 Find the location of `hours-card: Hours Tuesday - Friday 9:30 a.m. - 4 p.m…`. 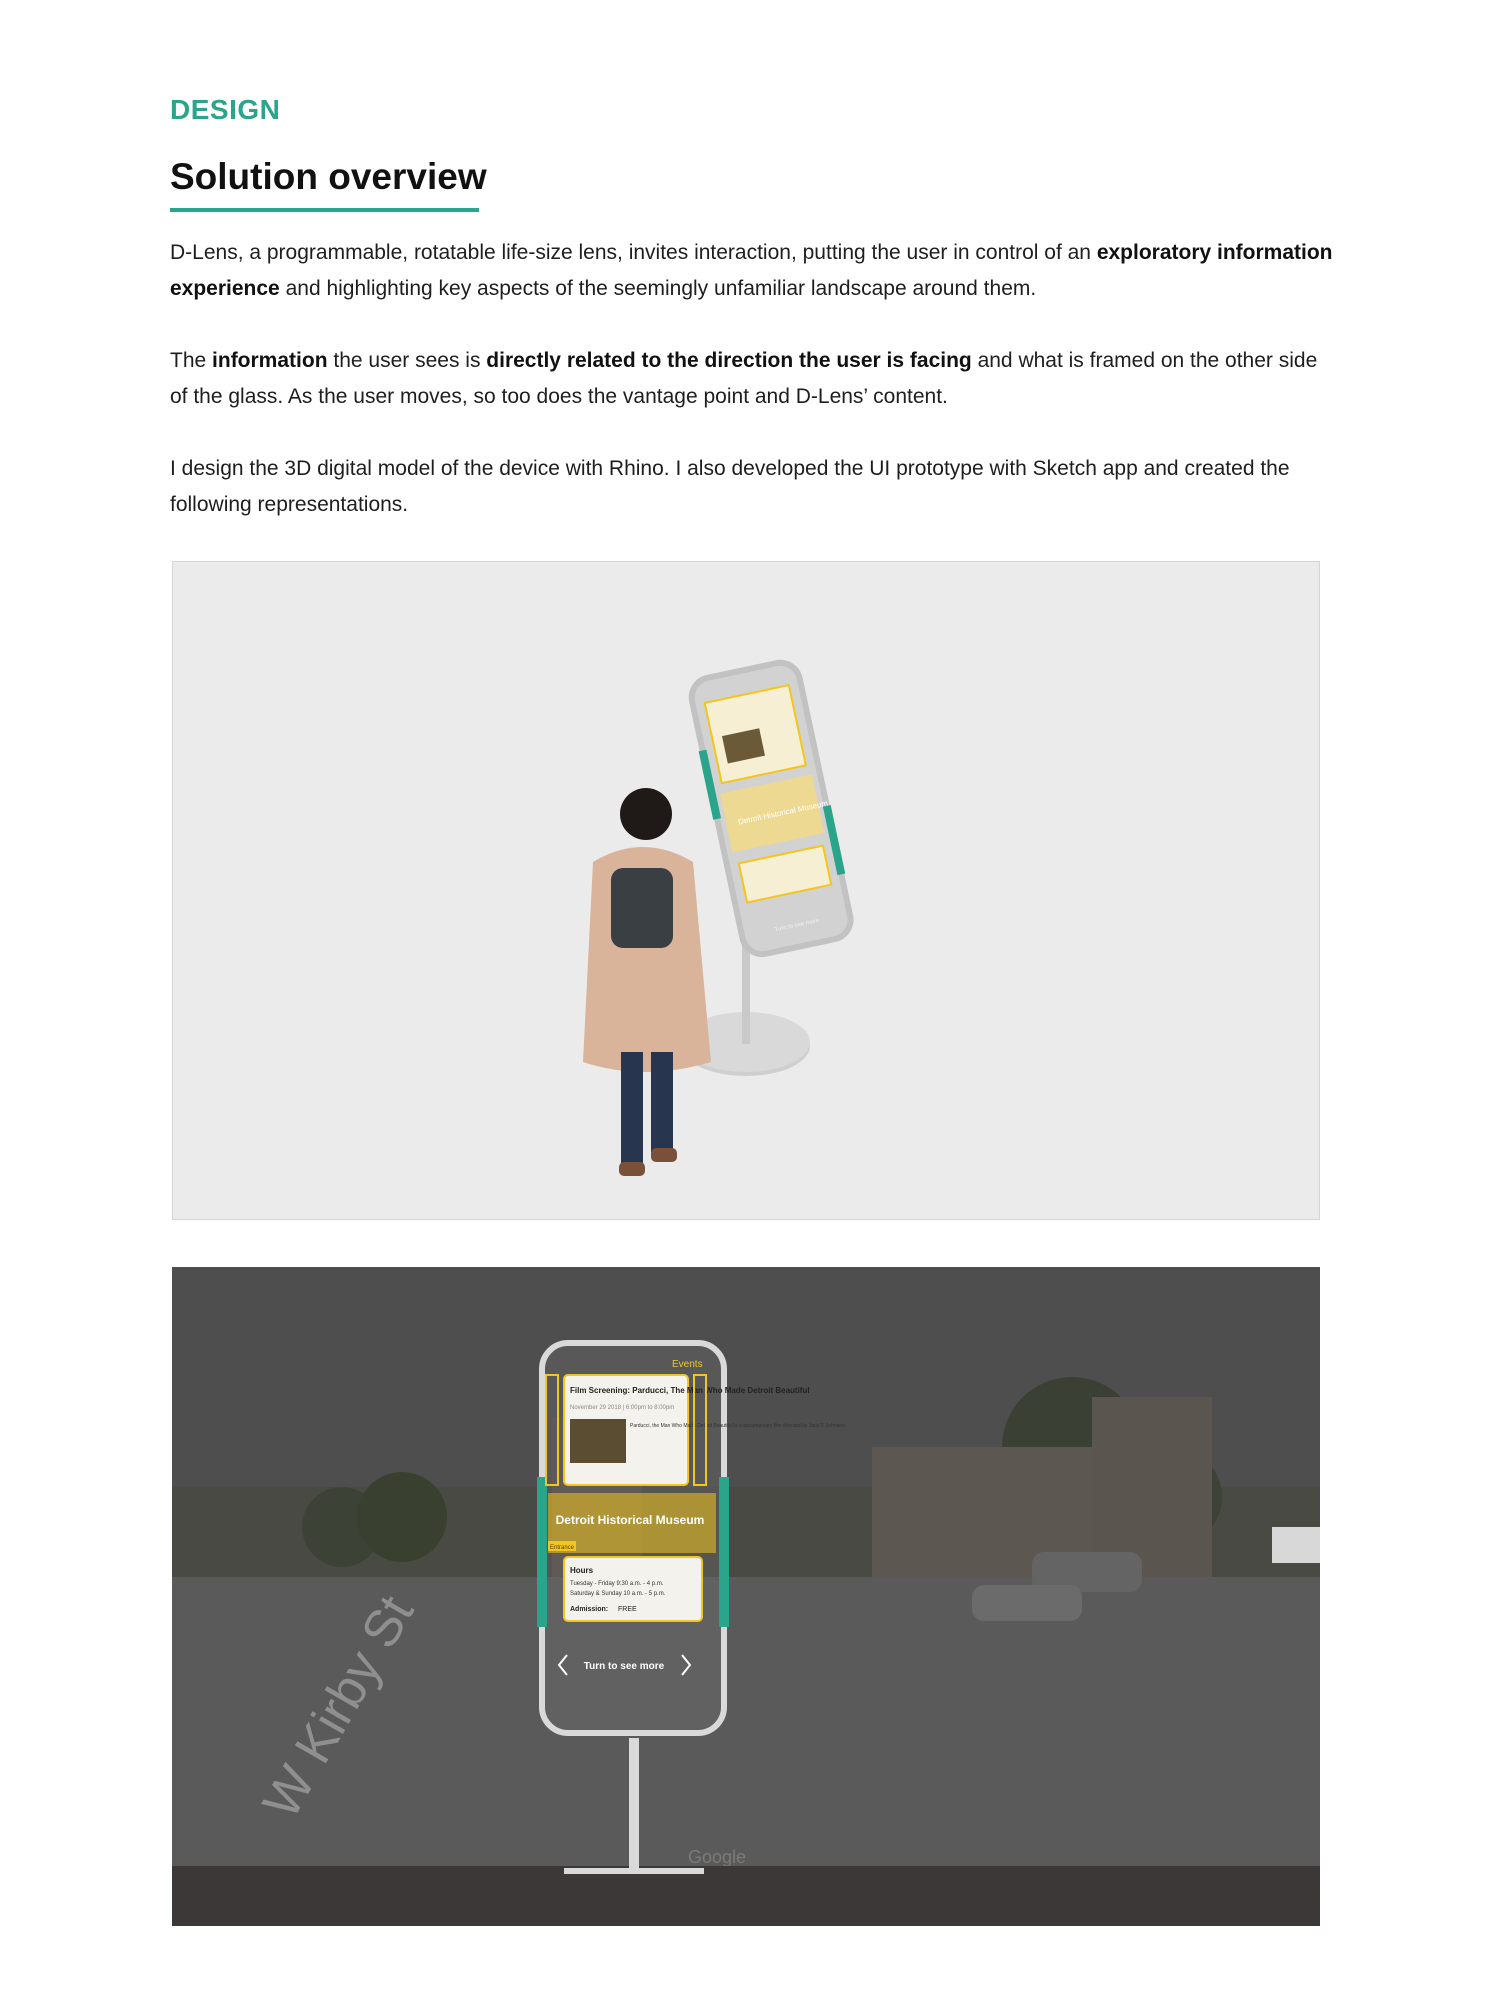

hours-card: Hours Tuesday - Friday 9:30 a.m. - 4 p.m… is located at coordinates (633, 1589).